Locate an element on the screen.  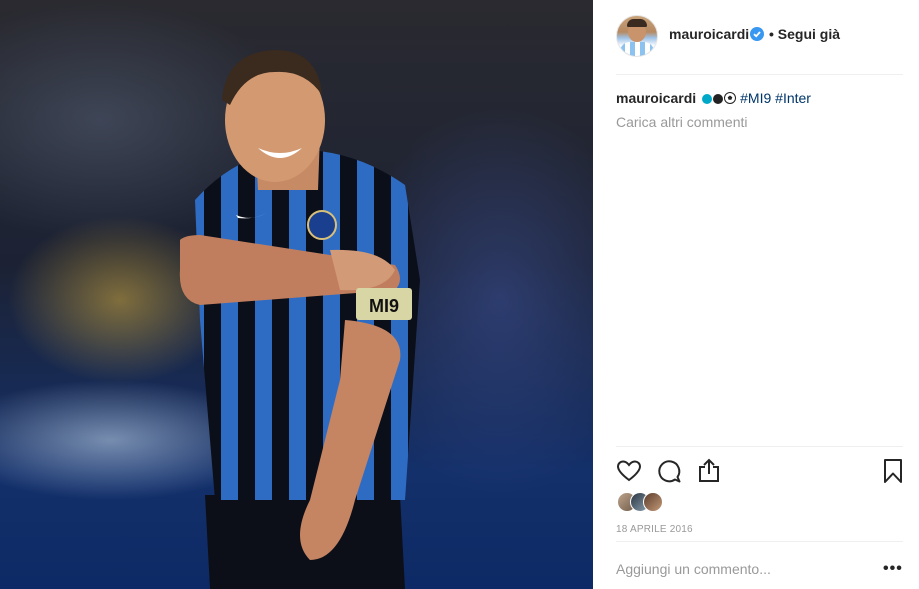
bookmark-icon is located at coordinates (893, 471).